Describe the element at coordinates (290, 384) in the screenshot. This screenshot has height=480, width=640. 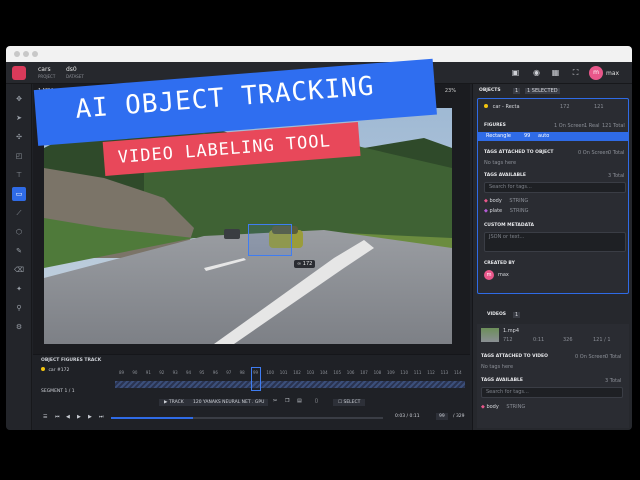
I see `object-track-bar` at that location.